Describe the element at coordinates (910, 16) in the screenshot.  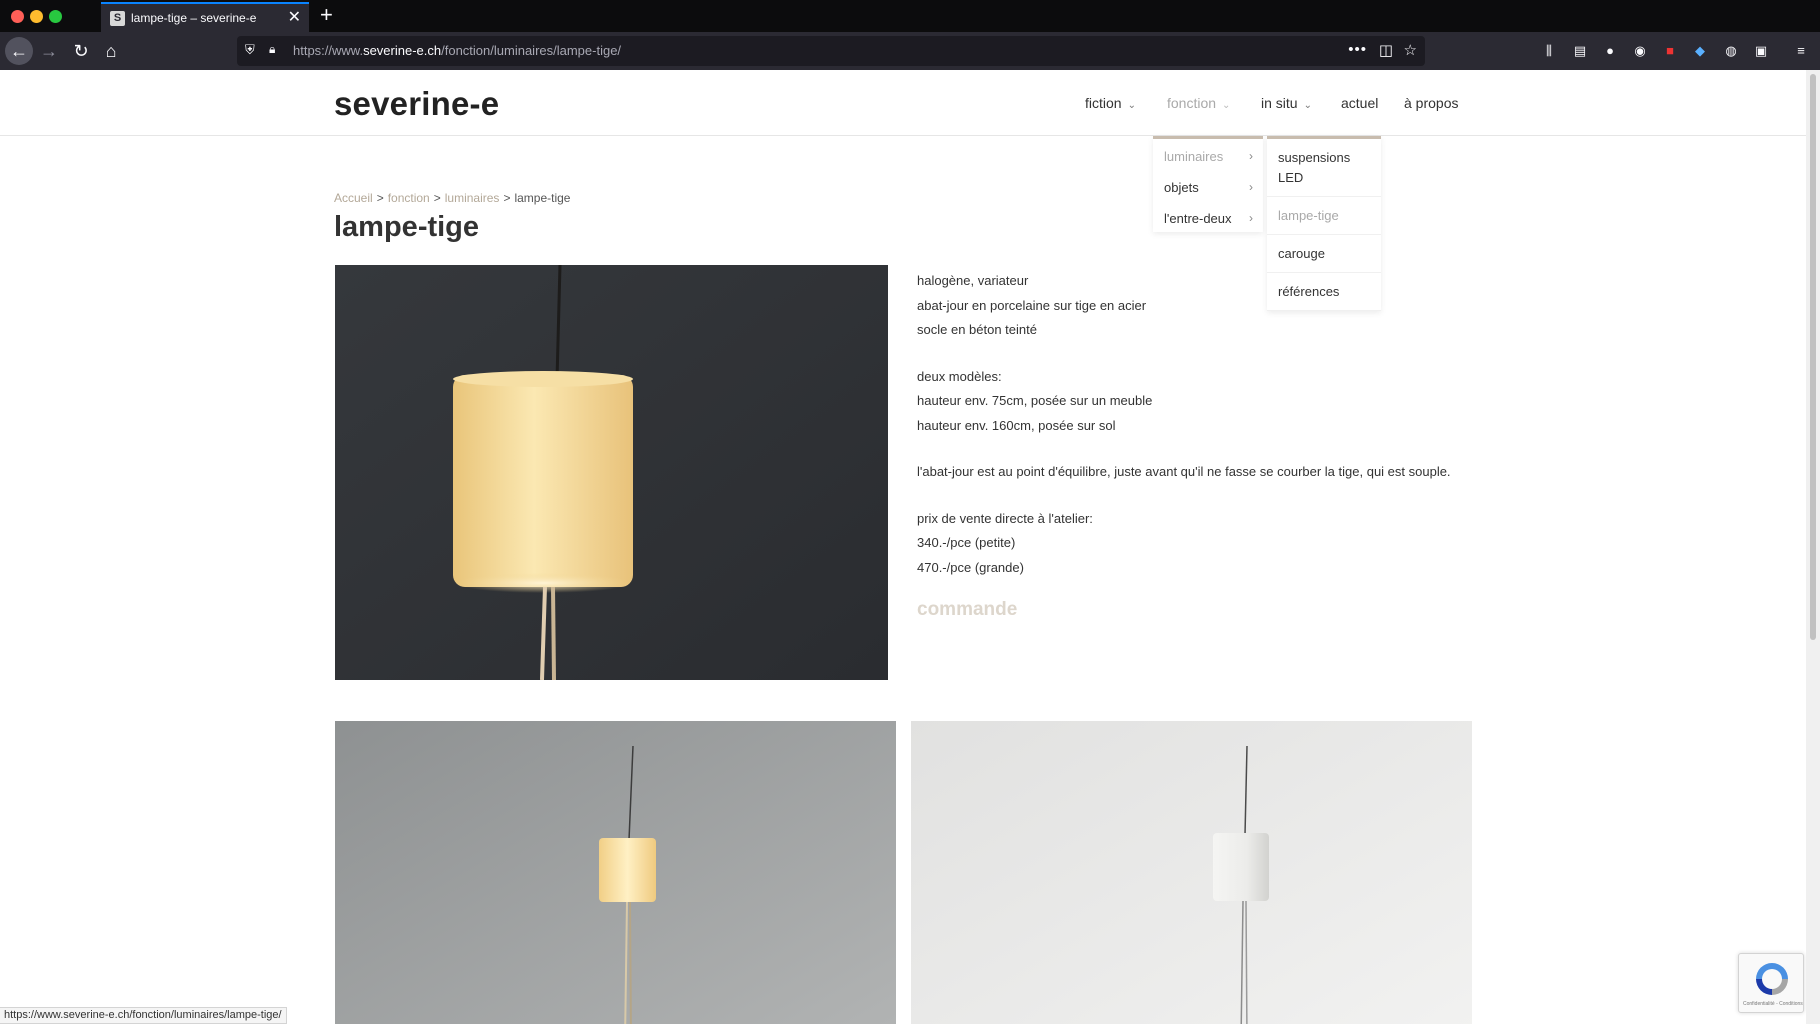
I see `browser-titlebar: S lampe-tige – severine-e ✕ +` at that location.